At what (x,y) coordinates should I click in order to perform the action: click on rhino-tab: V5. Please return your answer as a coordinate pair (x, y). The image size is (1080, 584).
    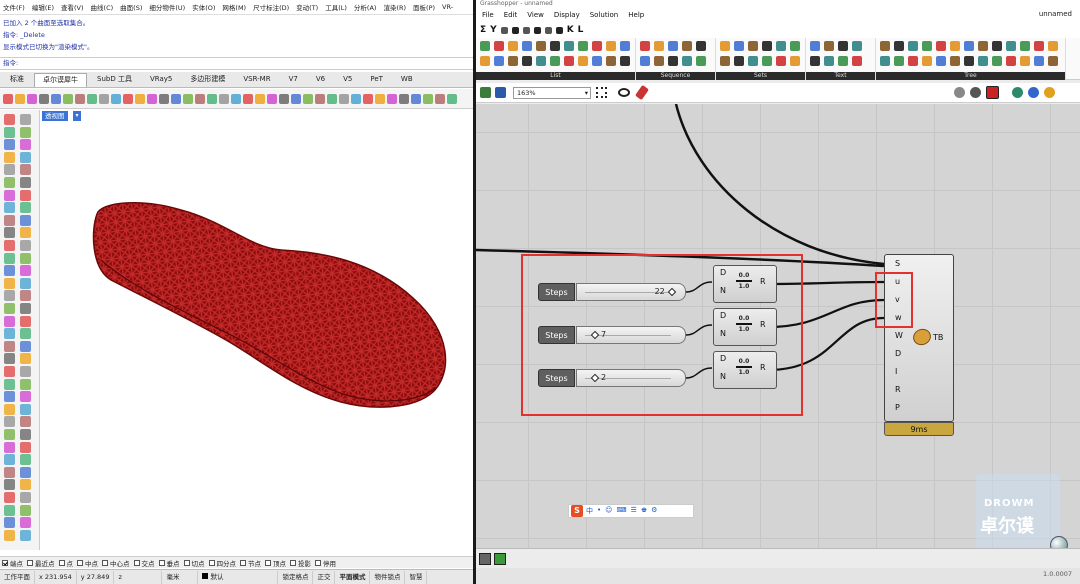
    Looking at the image, I should click on (347, 80).